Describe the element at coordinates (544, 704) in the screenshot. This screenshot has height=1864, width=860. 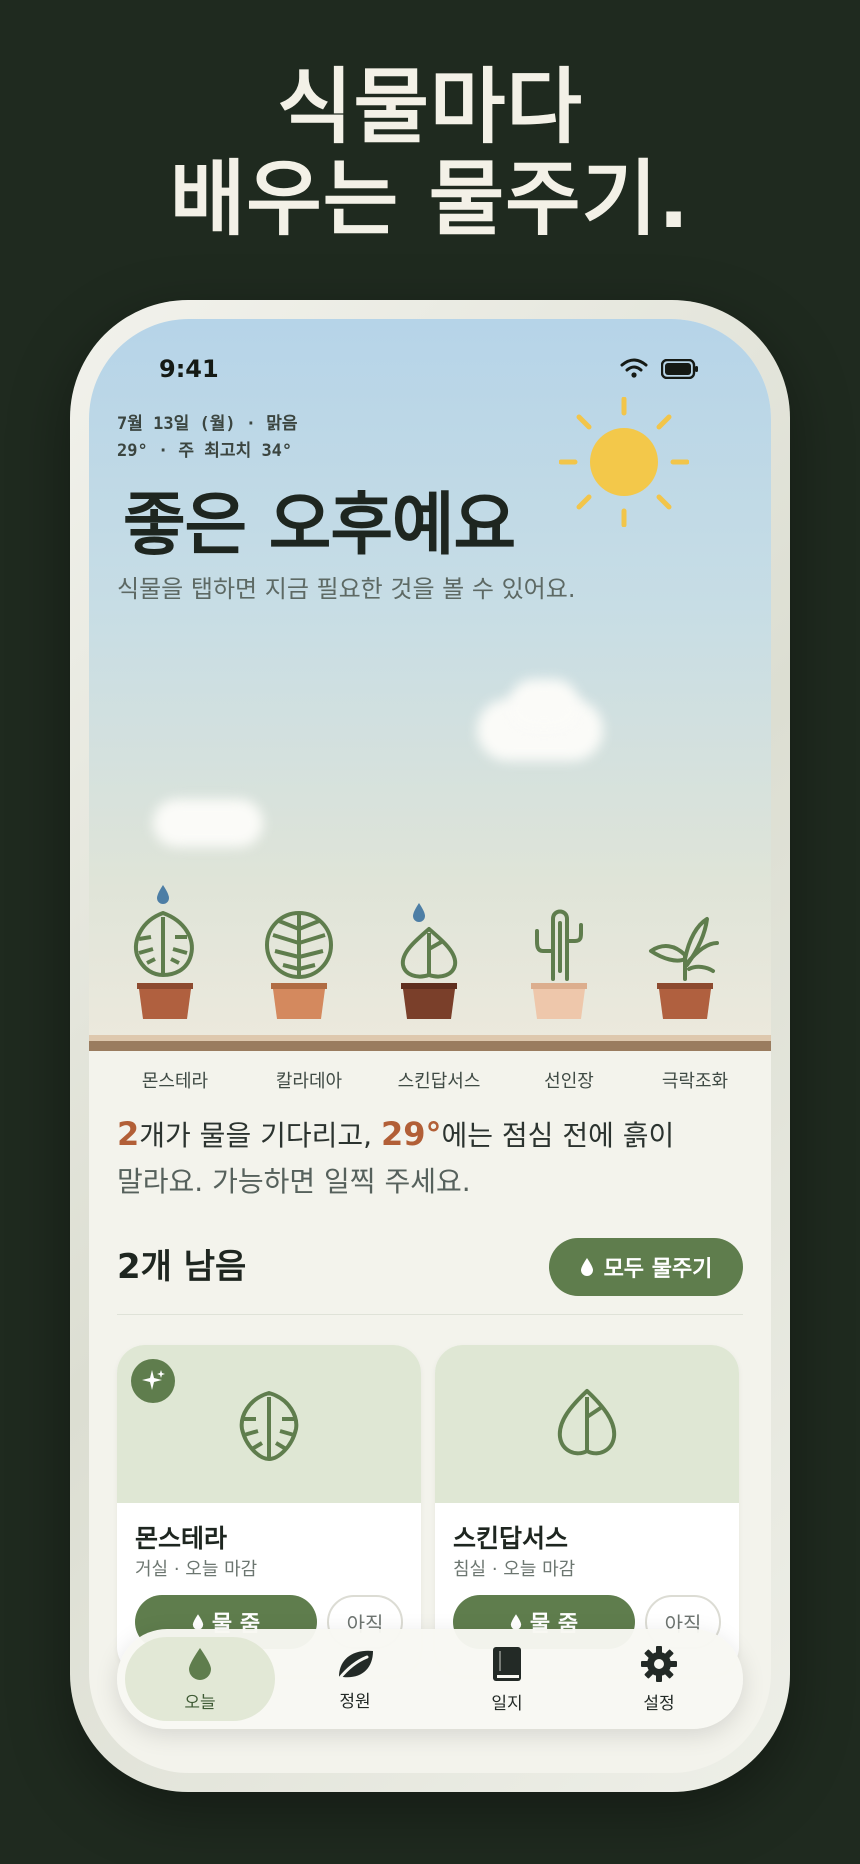
I see `cloud-large-top` at that location.